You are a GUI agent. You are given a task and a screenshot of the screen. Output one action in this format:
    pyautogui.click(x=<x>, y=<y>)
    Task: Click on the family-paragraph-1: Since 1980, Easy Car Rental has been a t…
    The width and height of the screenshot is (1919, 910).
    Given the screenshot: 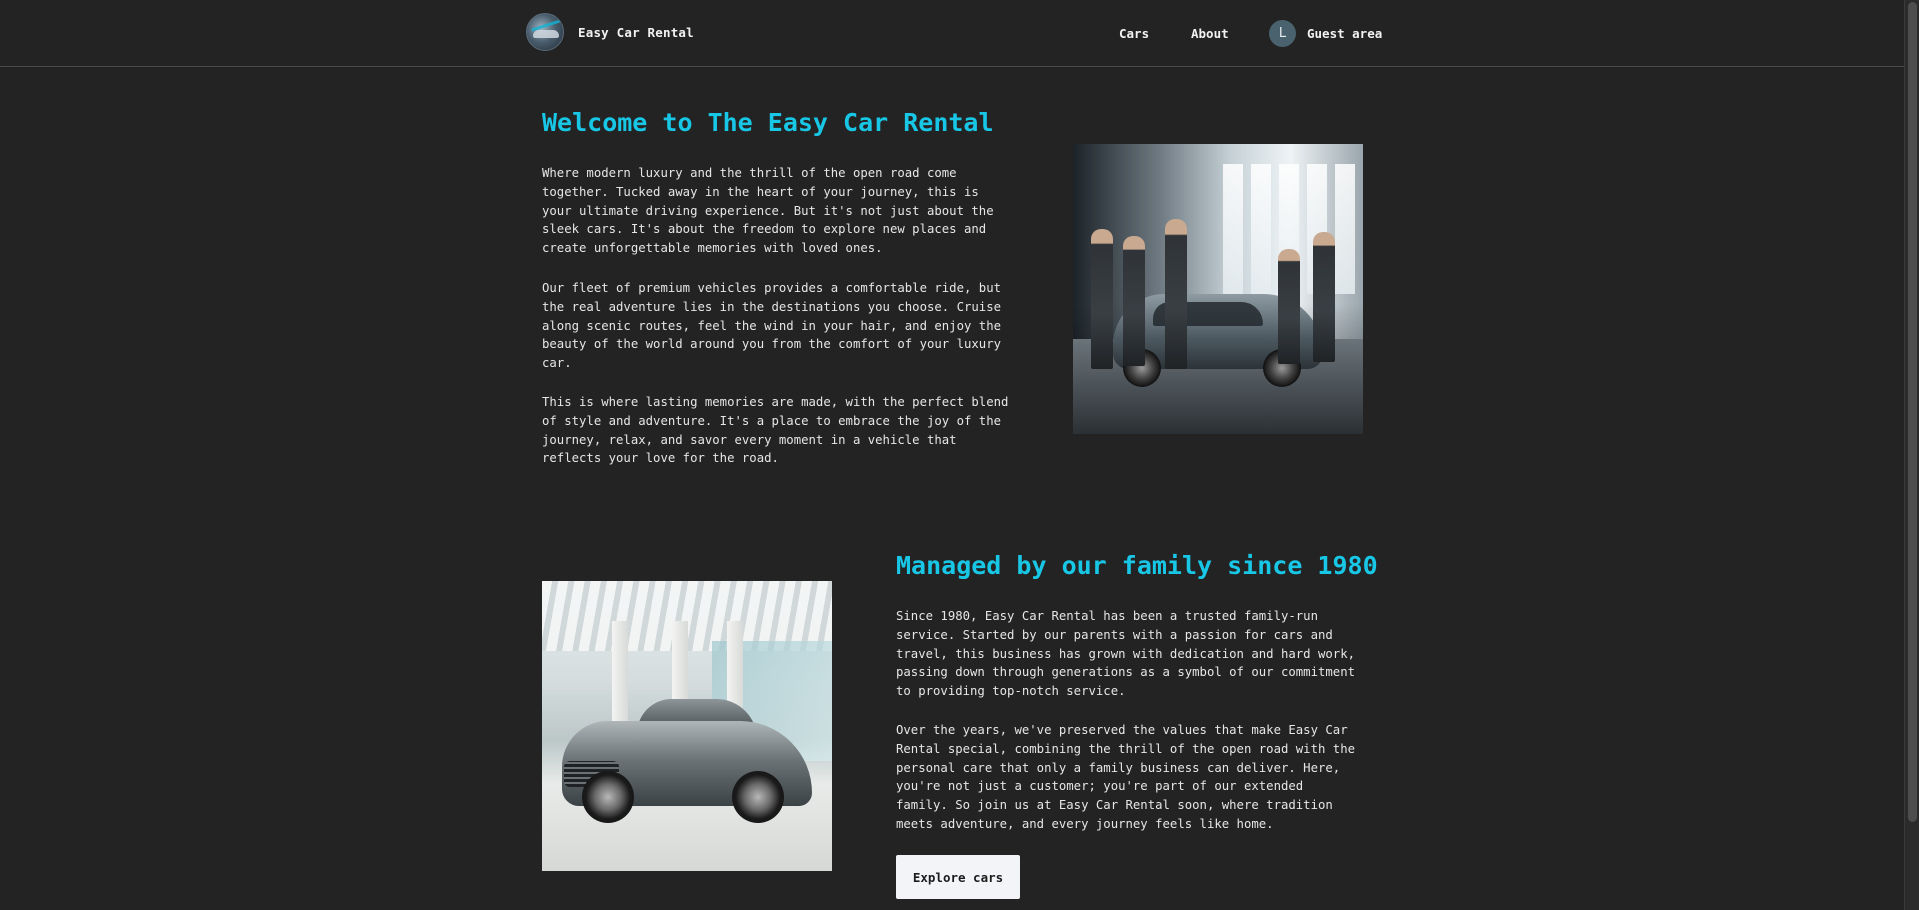 What is the action you would take?
    pyautogui.click(x=1126, y=654)
    